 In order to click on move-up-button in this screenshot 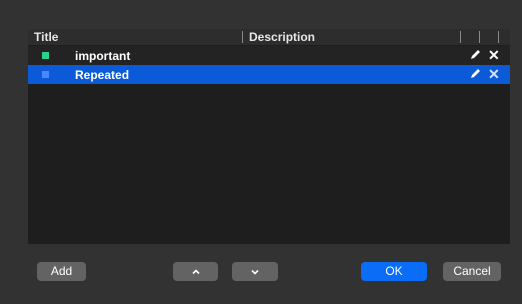, I will do `click(195, 271)`.